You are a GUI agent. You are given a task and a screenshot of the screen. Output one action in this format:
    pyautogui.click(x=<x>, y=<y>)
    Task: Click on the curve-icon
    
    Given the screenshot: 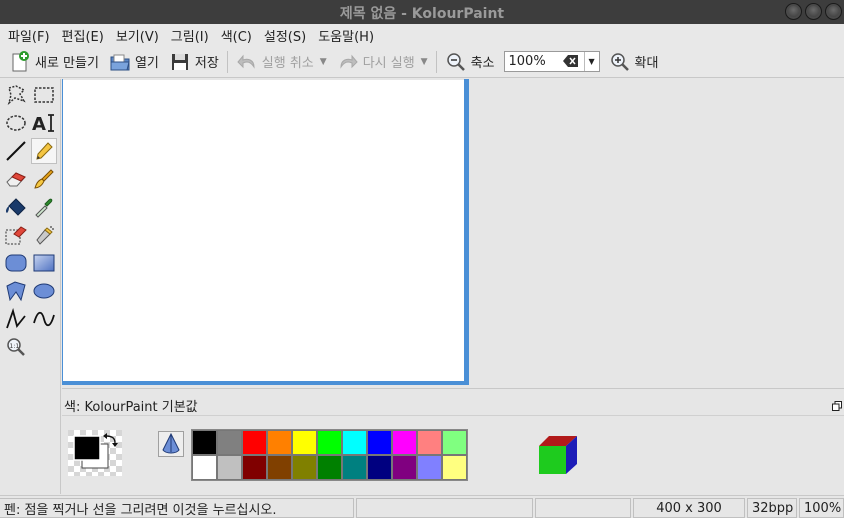 What is the action you would take?
    pyautogui.click(x=44, y=319)
    